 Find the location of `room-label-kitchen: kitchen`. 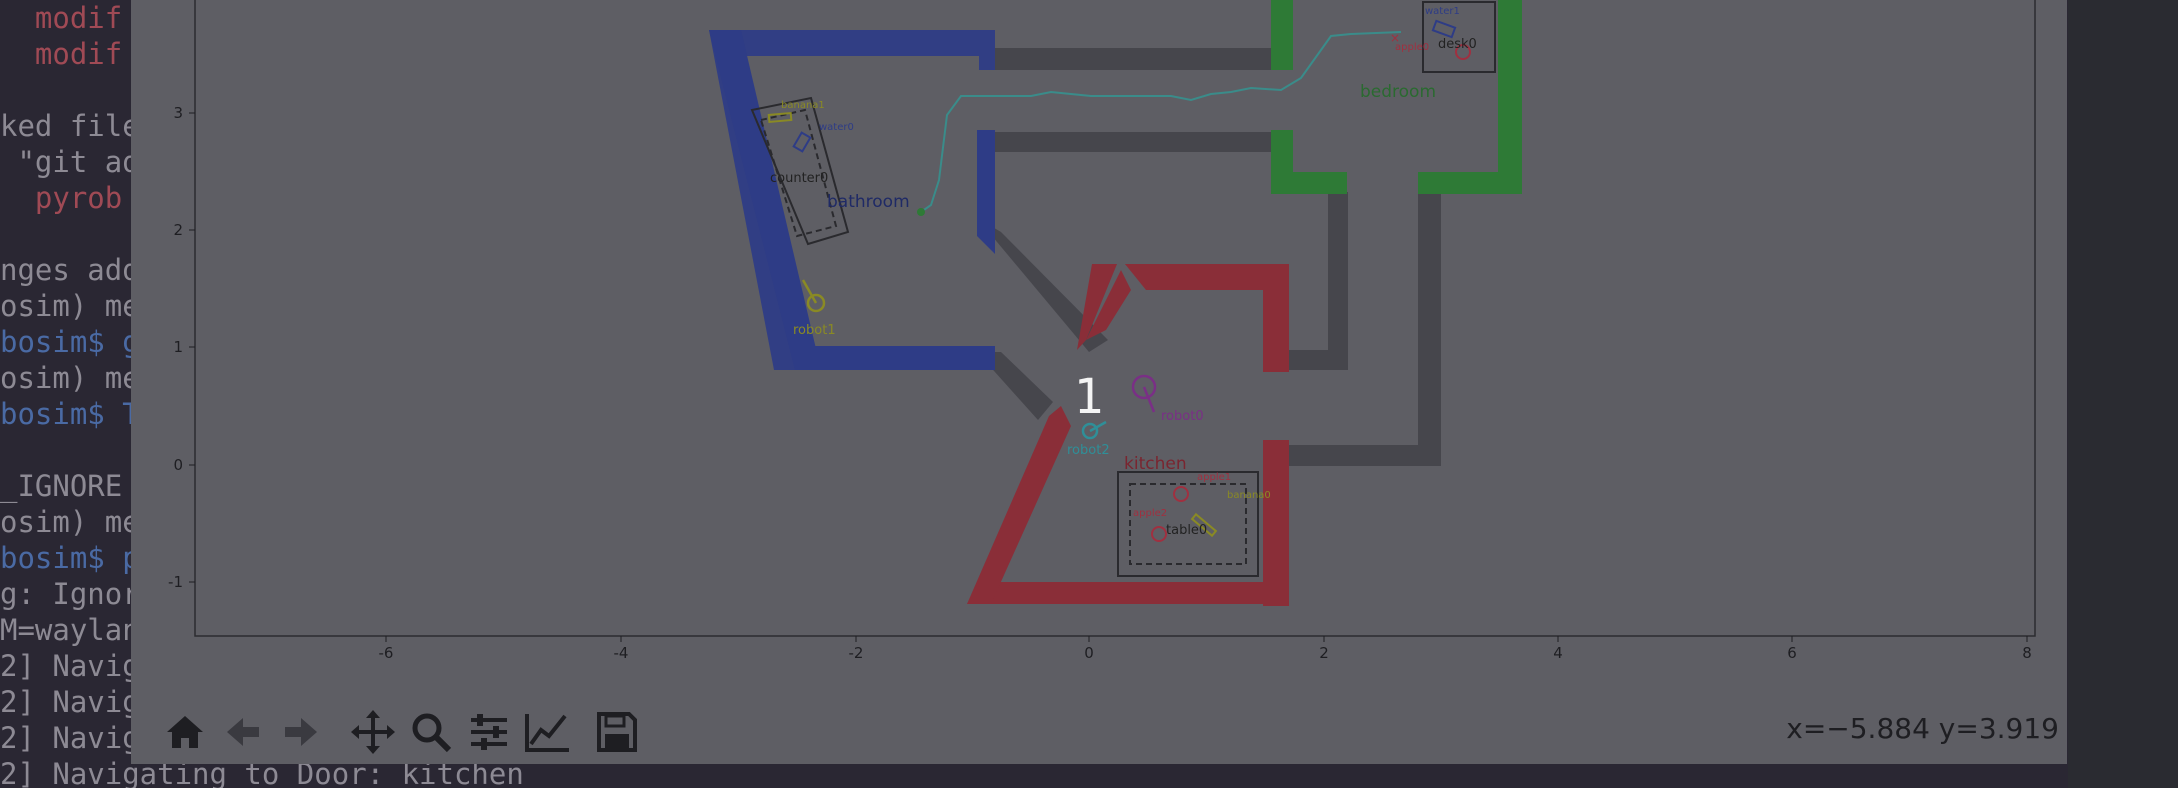

room-label-kitchen: kitchen is located at coordinates (1155, 464).